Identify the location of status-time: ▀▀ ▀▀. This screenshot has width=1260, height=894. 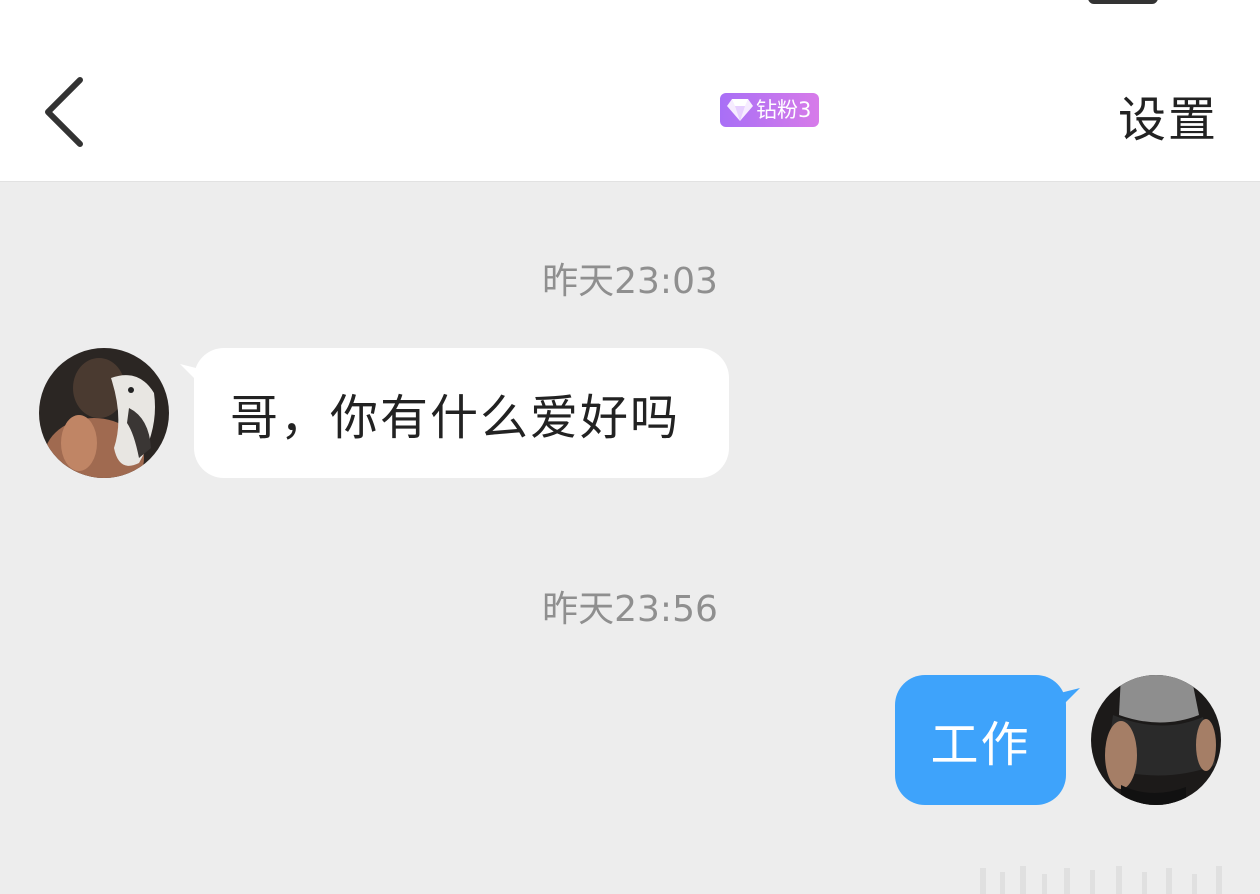
(121, 8).